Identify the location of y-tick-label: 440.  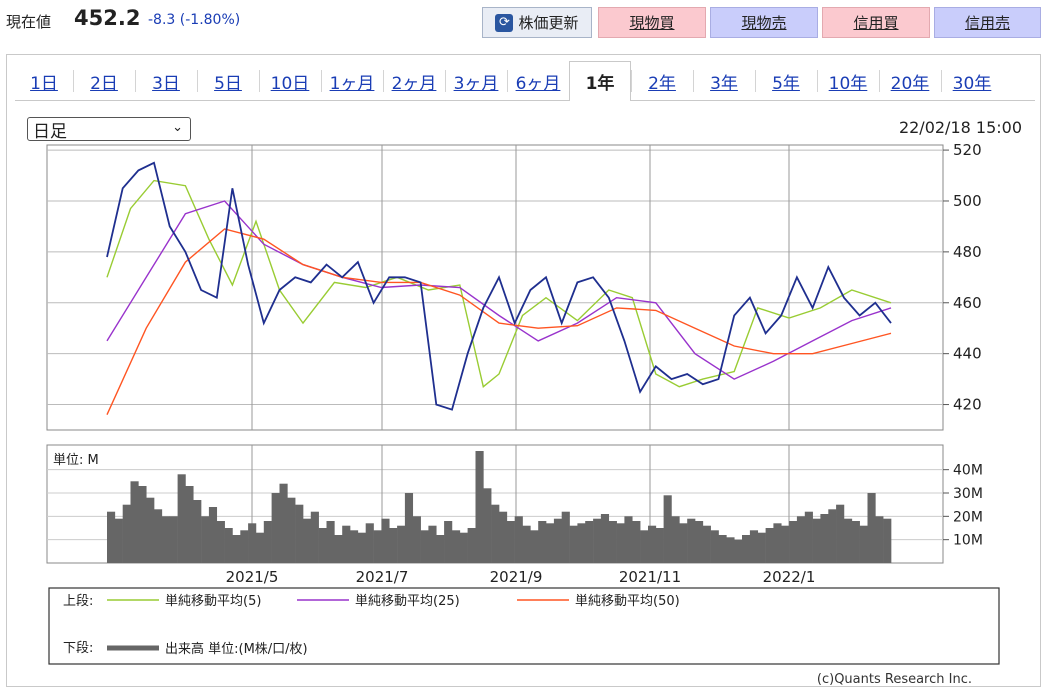
(967, 354).